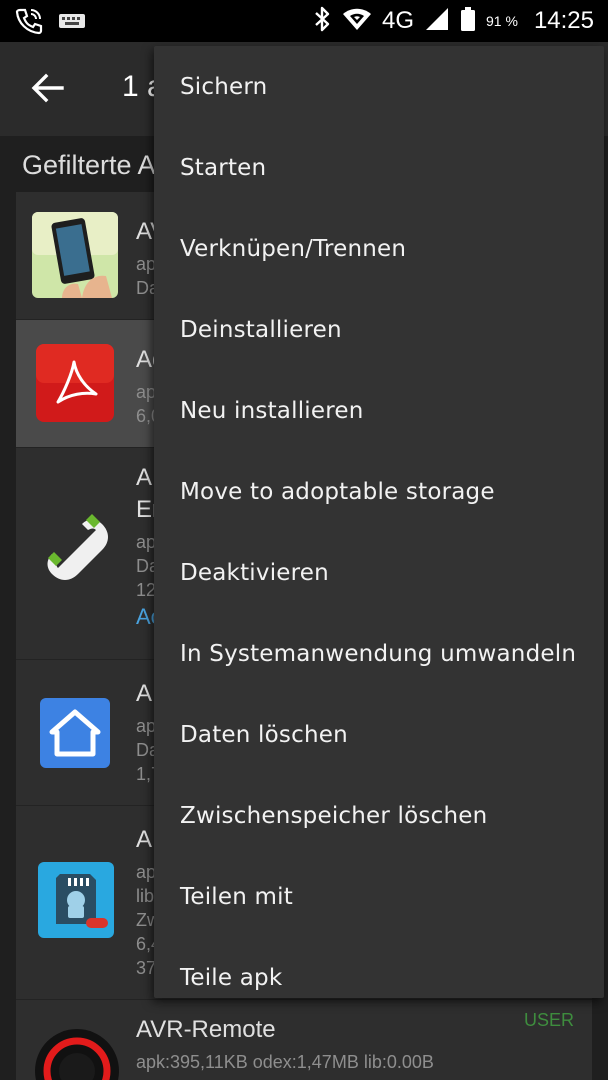 This screenshot has width=608, height=1080. I want to click on network-type: 4G, so click(398, 20).